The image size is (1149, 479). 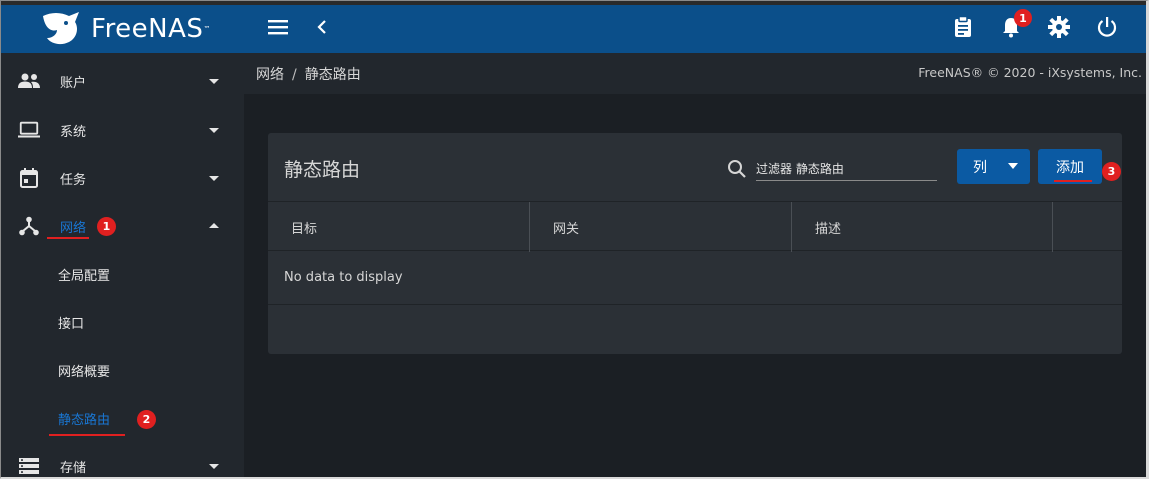 I want to click on sidebar-subitem-interfaces: 接口, so click(x=122, y=322).